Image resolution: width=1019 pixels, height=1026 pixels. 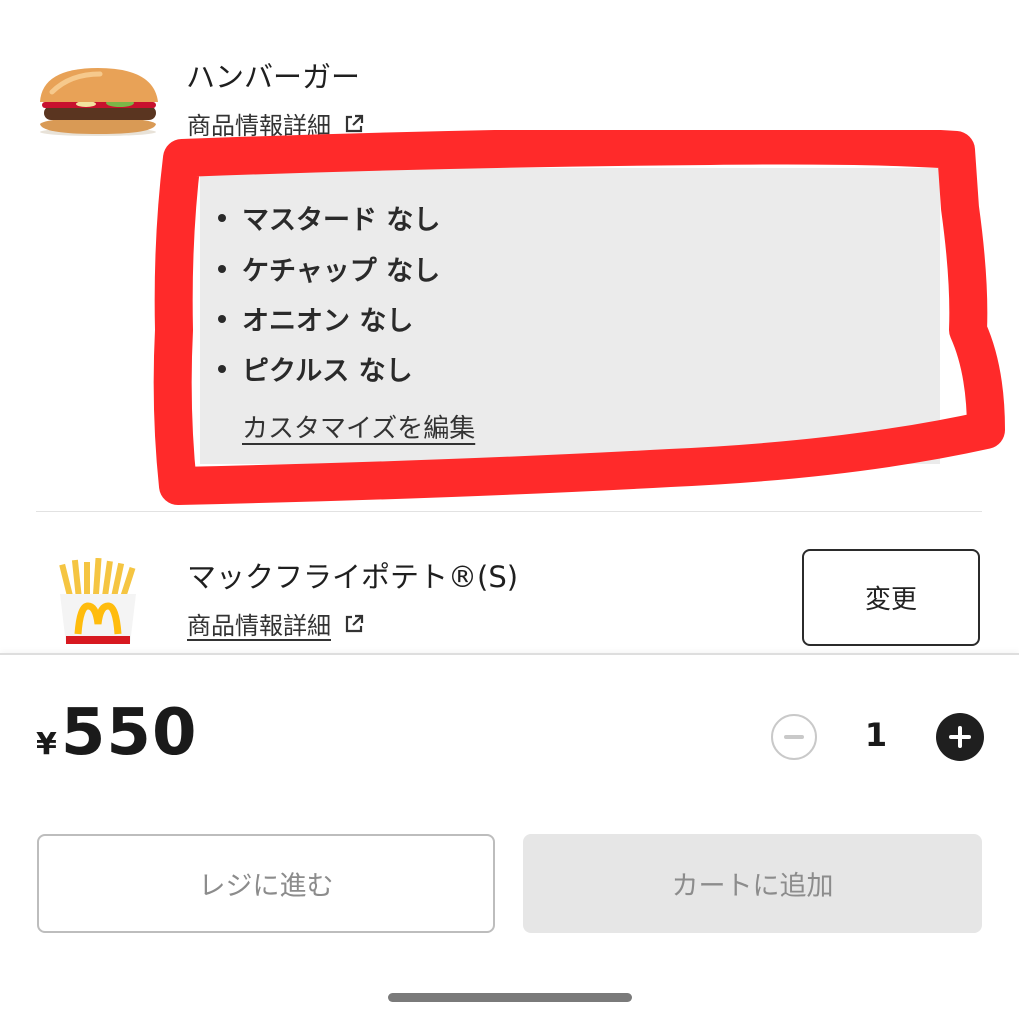 I want to click on item-name-hamburger: ハンバーガー, so click(x=273, y=77).